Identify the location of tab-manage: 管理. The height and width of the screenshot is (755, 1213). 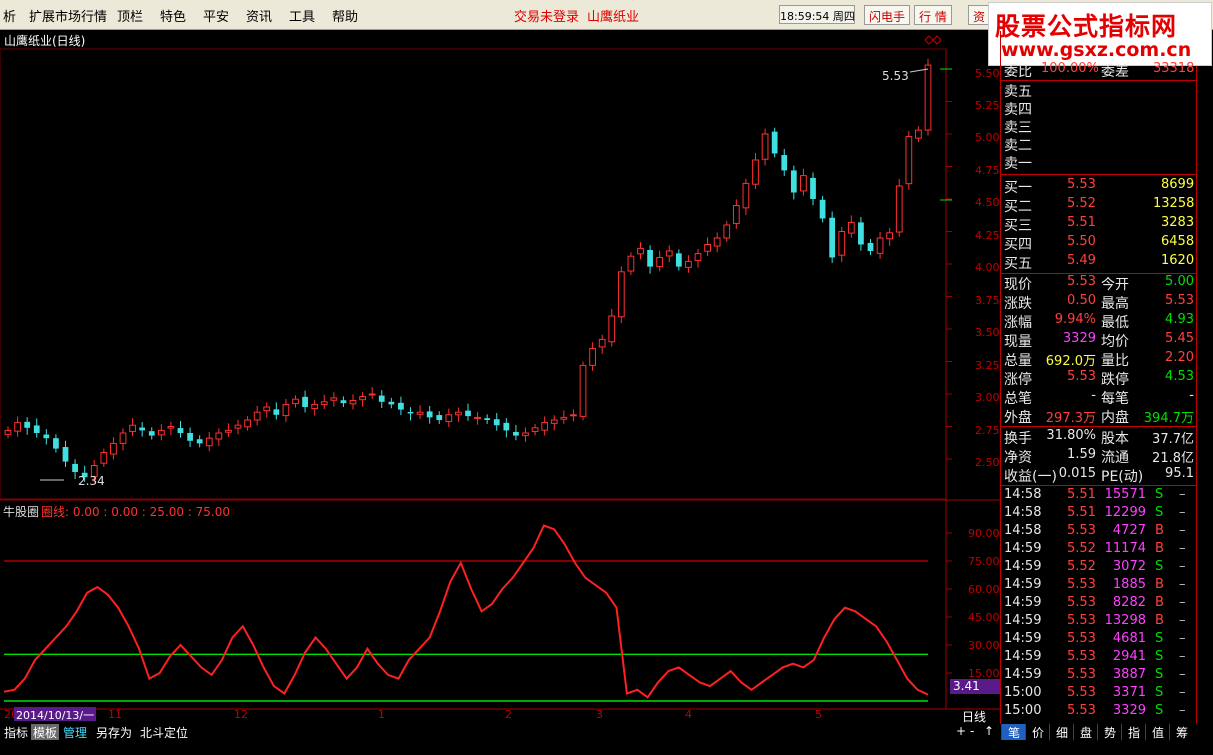
(75, 732).